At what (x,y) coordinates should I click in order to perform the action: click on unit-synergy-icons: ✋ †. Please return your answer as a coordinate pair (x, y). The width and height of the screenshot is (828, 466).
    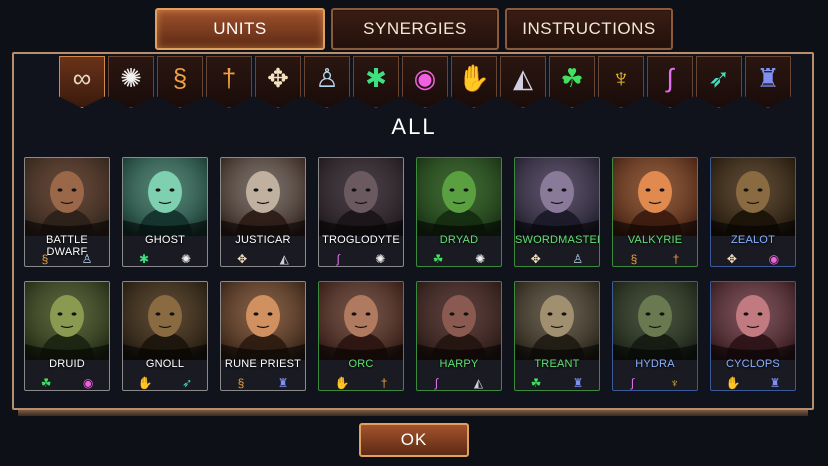
    Looking at the image, I should click on (361, 383).